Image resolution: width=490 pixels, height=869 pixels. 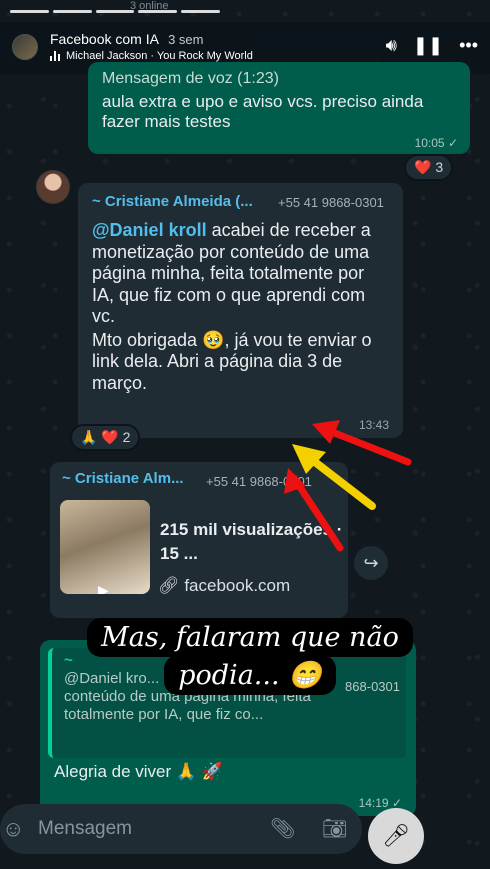 What do you see at coordinates (348, 486) in the screenshot?
I see `annotation-arrows` at bounding box center [348, 486].